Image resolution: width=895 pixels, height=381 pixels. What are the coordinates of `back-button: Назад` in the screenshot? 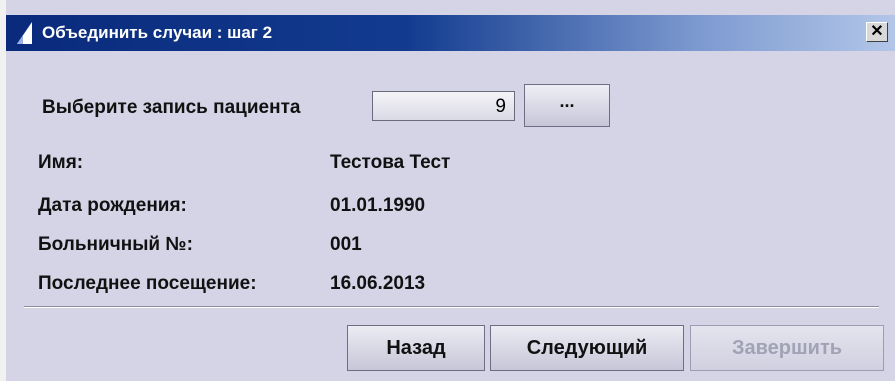 It's located at (416, 348).